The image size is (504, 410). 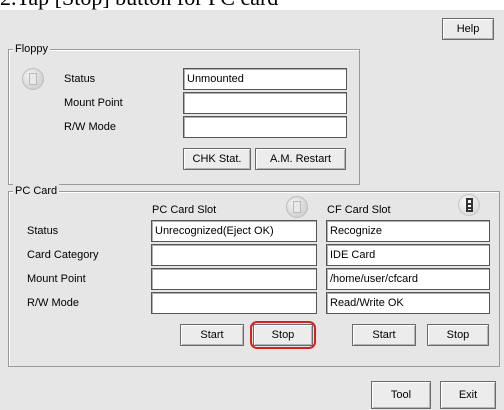 What do you see at coordinates (458, 335) in the screenshot?
I see `cf-stop-button: Stop` at bounding box center [458, 335].